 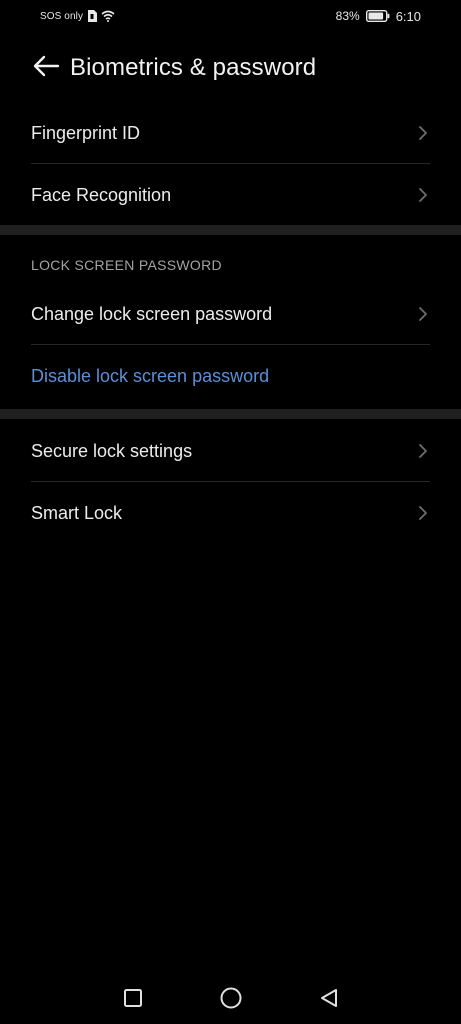 I want to click on security-list: Secure lock settings Smart Lock, so click(x=230, y=482).